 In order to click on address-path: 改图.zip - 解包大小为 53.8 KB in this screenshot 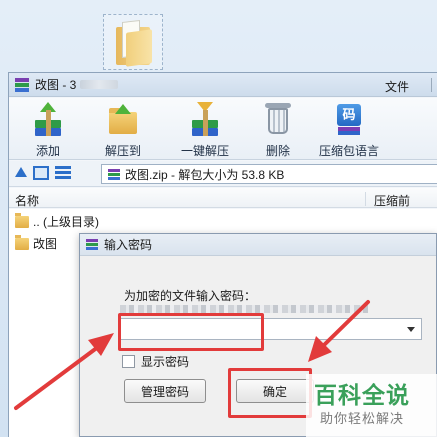, I will do `click(205, 174)`.